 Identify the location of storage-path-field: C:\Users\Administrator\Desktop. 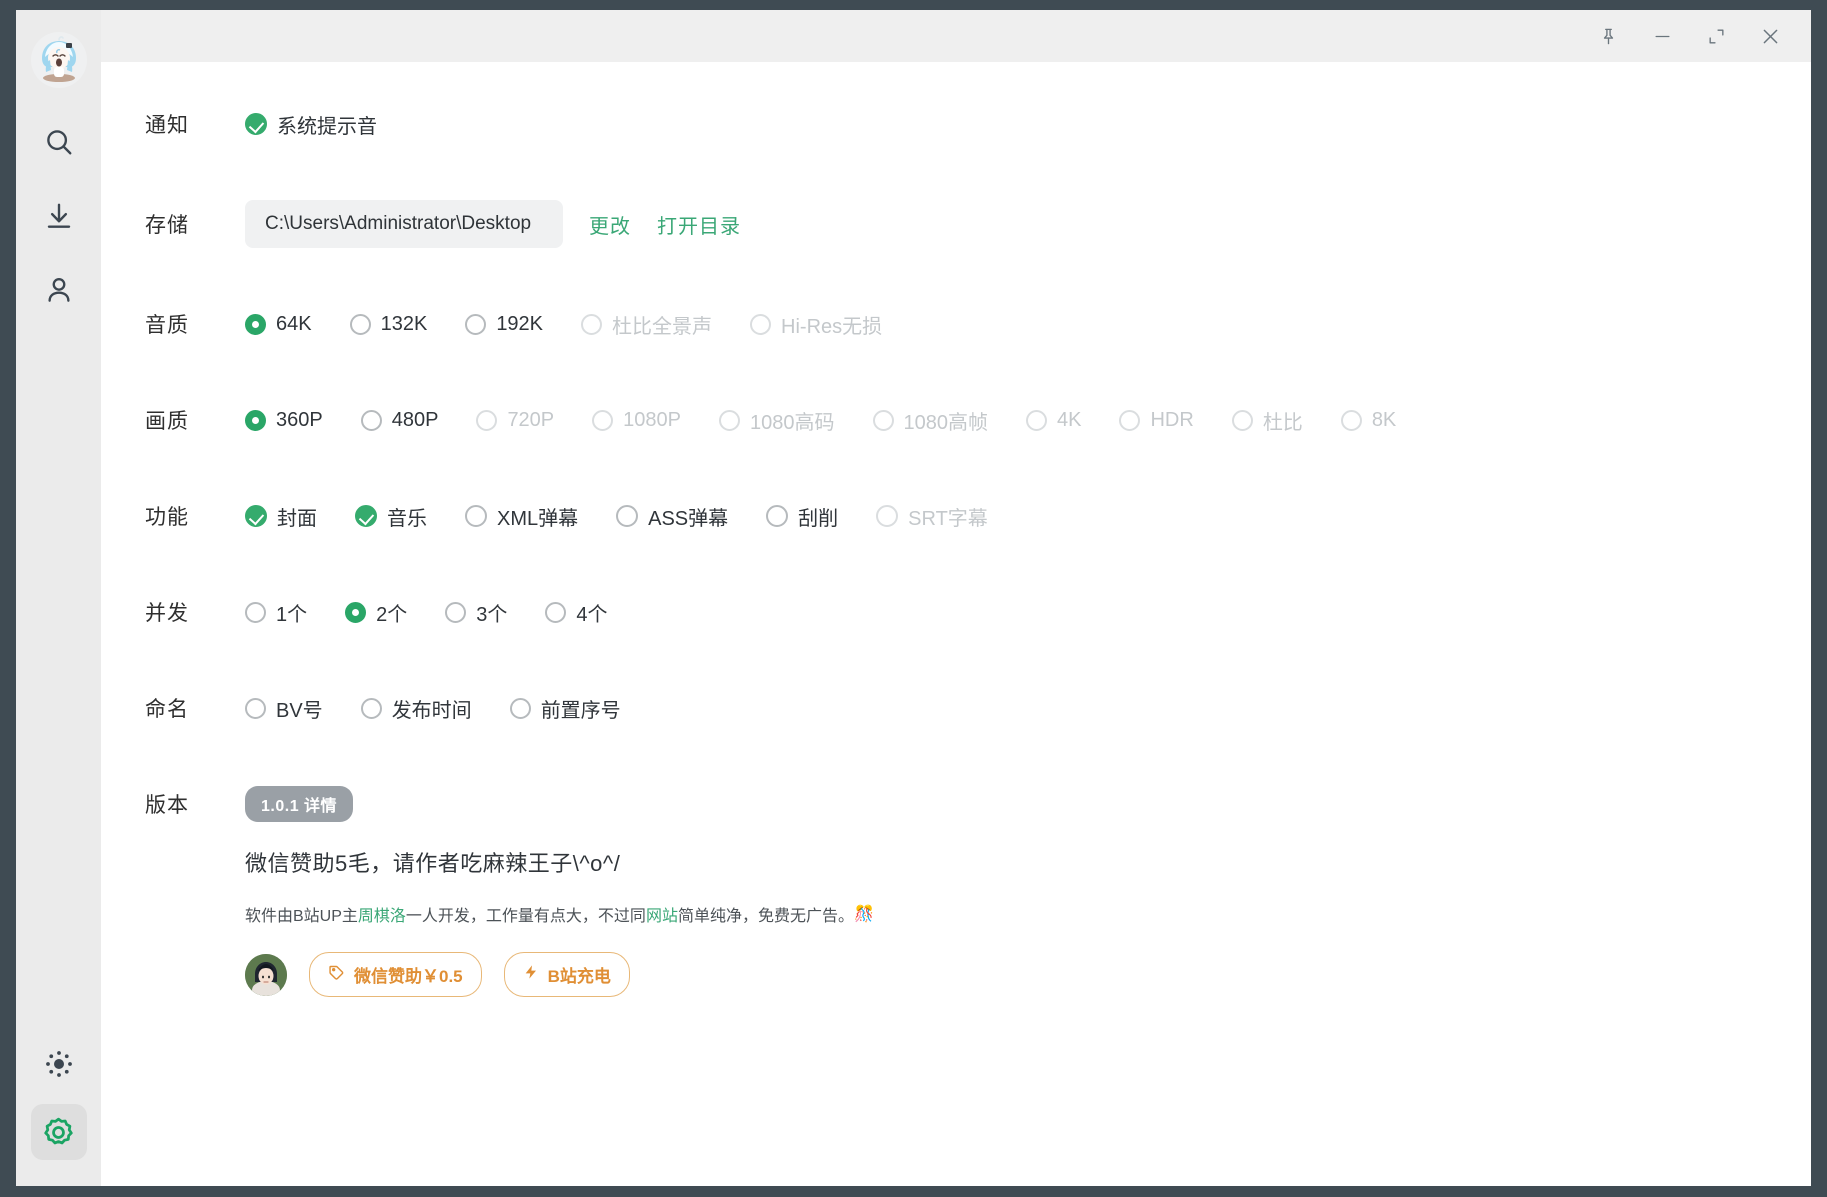
(404, 224).